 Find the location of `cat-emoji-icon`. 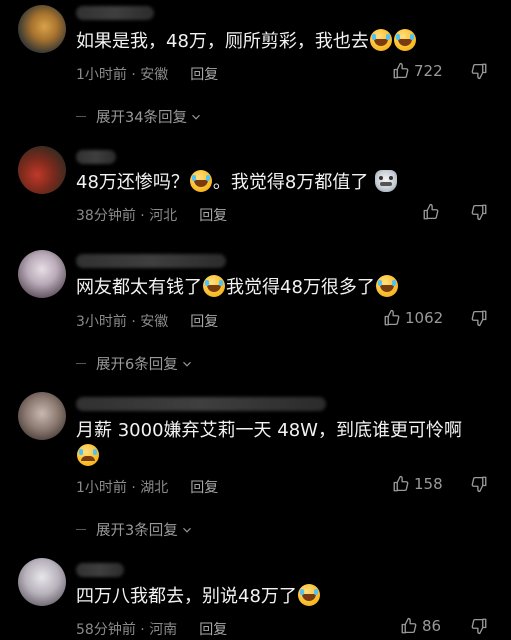

cat-emoji-icon is located at coordinates (386, 181).